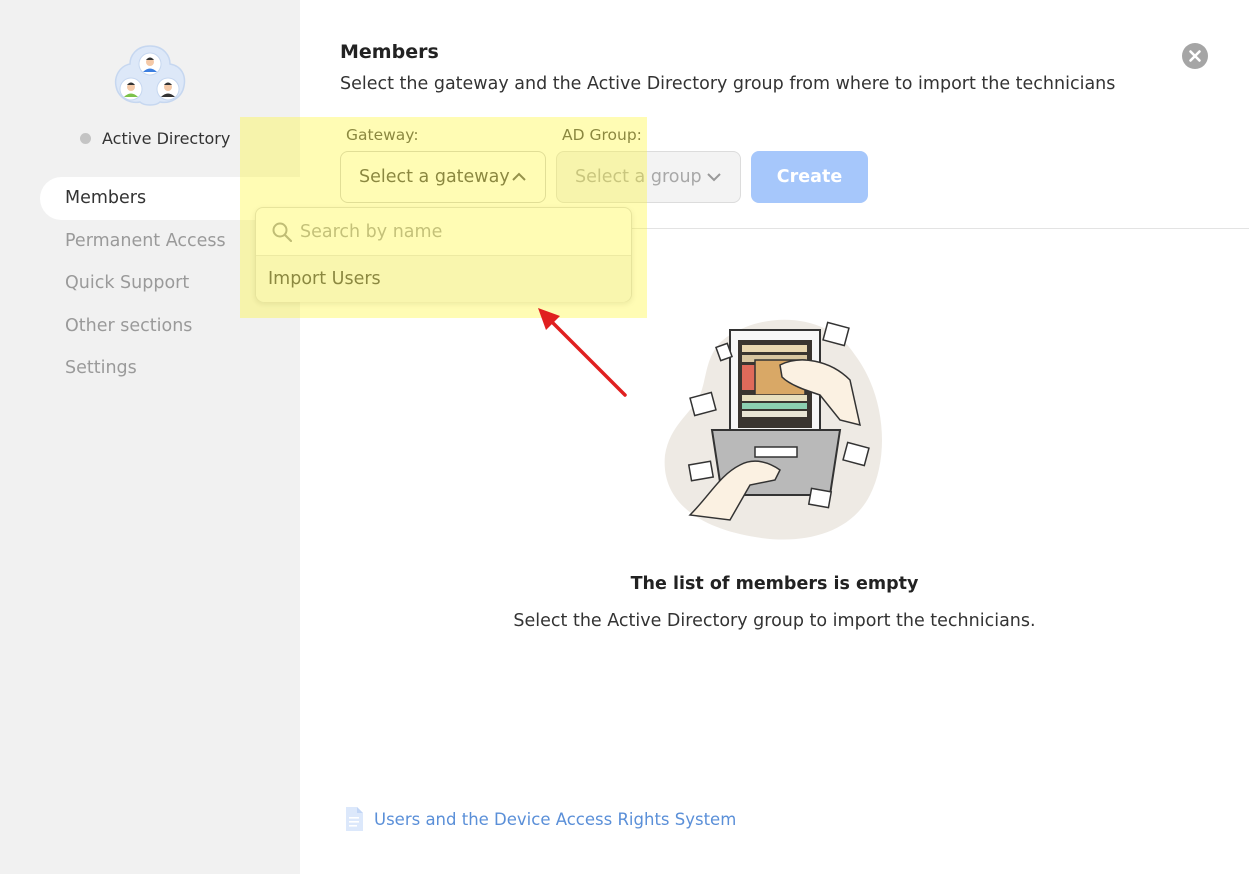 The width and height of the screenshot is (1249, 874). Describe the element at coordinates (170, 368) in the screenshot. I see `sidebar-item-settings: Settings` at that location.